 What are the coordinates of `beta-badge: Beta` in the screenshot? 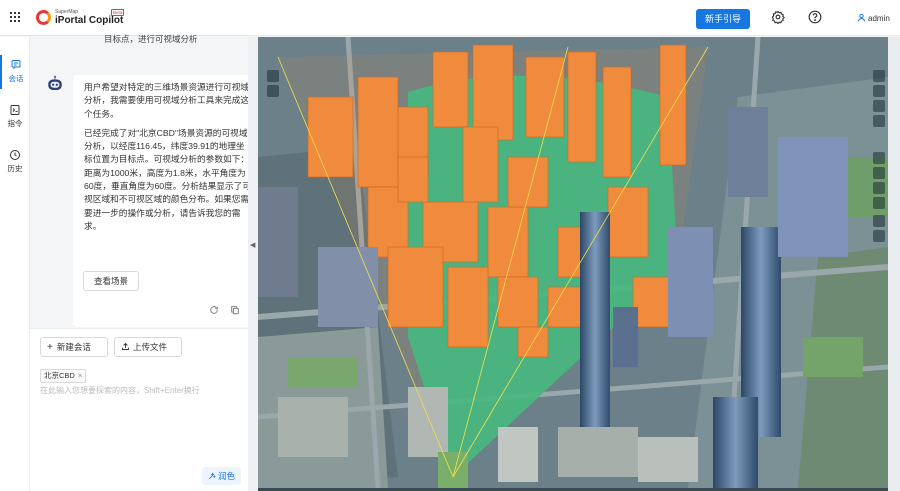 It's located at (118, 12).